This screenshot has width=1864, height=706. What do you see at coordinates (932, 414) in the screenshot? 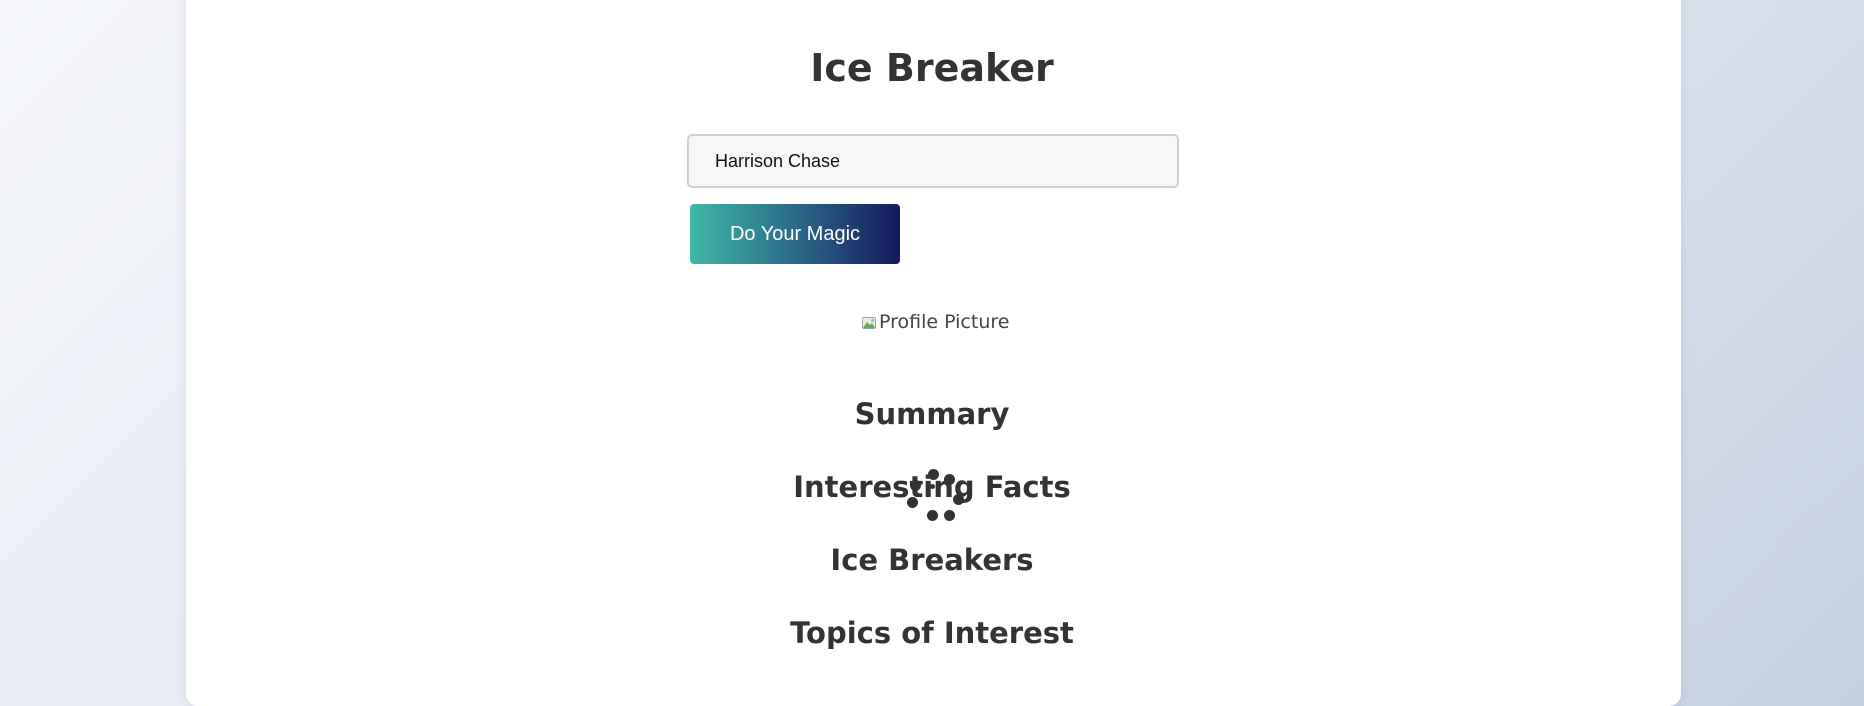
I see `summary-heading: Summary` at bounding box center [932, 414].